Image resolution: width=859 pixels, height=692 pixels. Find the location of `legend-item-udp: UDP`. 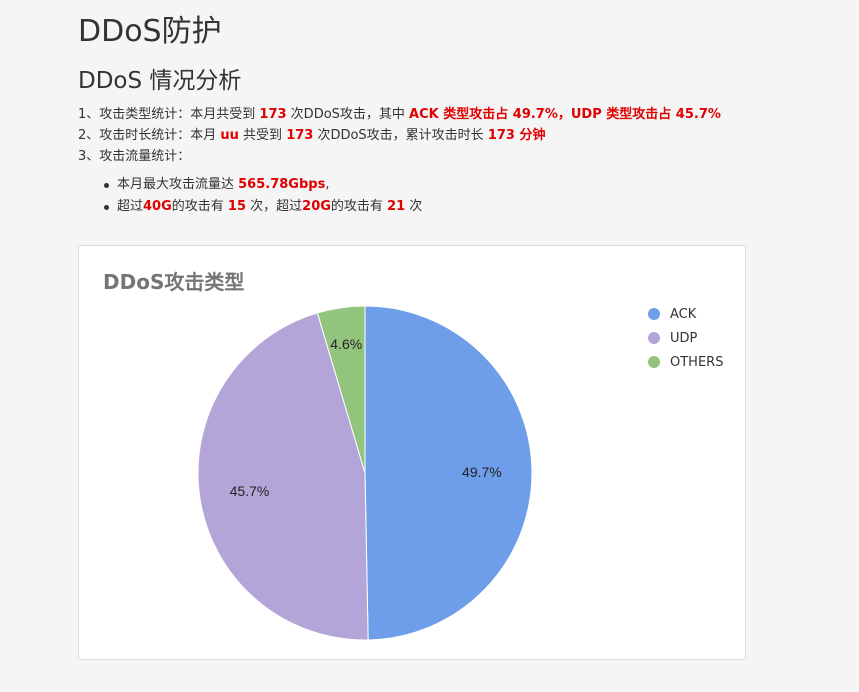

legend-item-udp: UDP is located at coordinates (685, 339).